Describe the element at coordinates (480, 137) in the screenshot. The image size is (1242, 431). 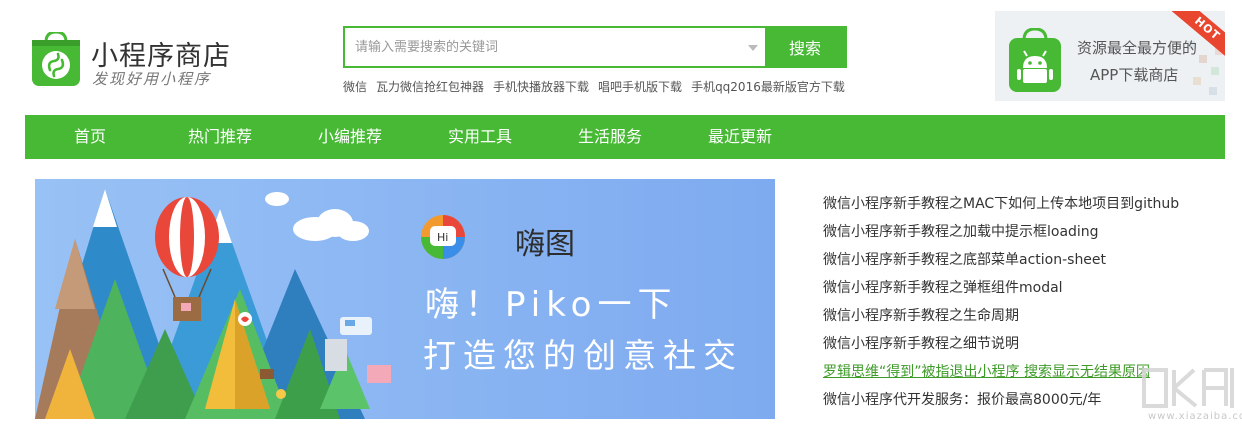
I see `nav-item-tools: 实用工具` at that location.